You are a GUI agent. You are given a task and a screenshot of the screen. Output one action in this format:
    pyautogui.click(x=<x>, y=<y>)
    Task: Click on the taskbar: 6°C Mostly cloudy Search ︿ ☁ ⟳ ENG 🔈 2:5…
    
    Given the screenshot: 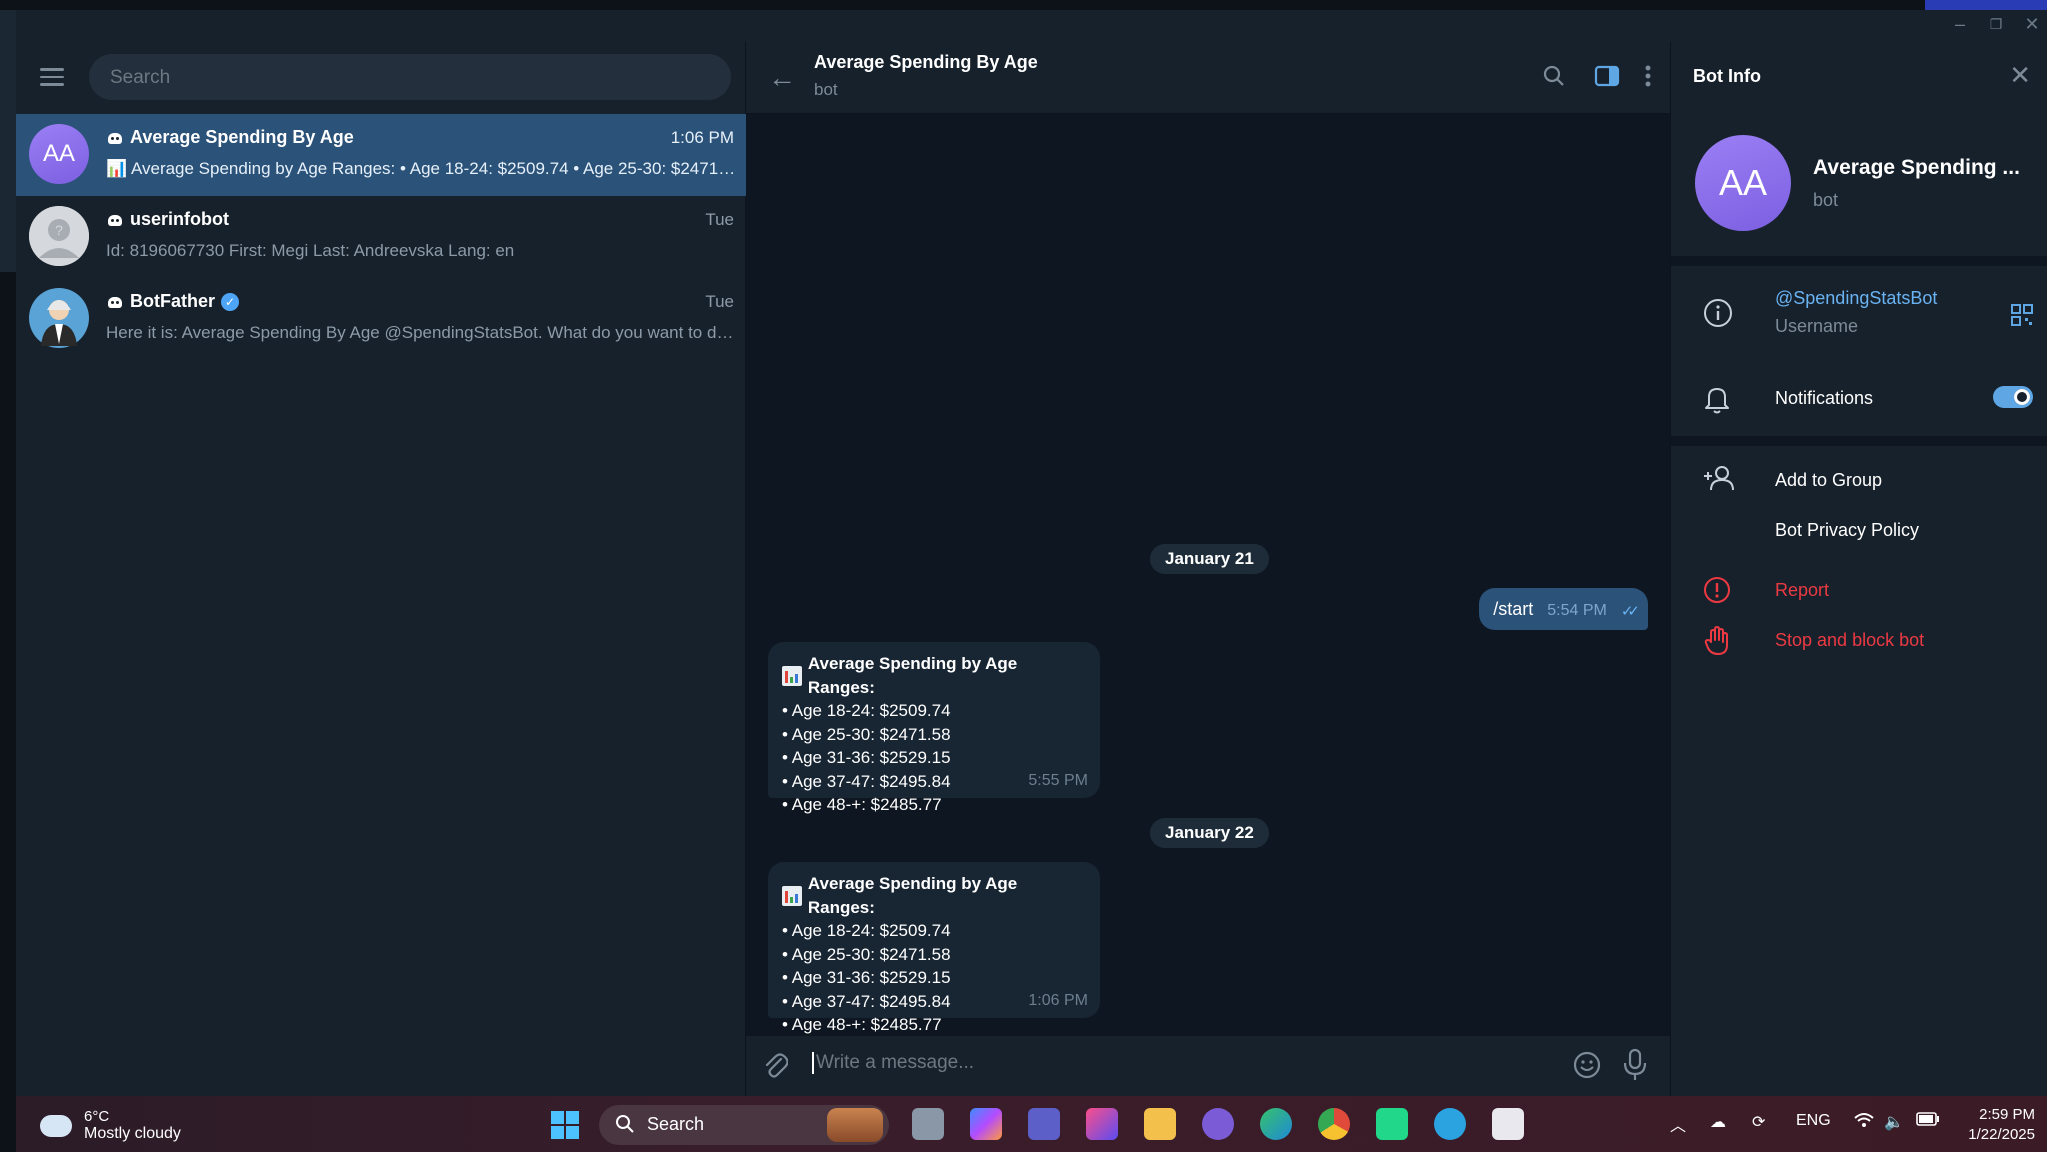 What is the action you would take?
    pyautogui.click(x=1031, y=1124)
    